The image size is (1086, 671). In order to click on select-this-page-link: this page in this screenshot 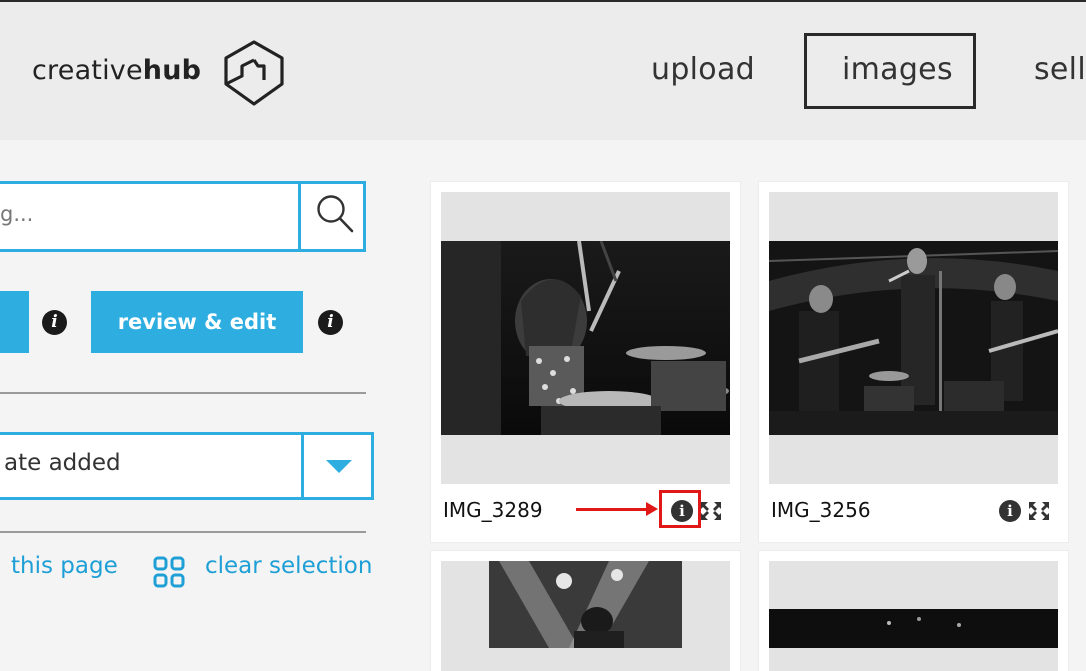, I will do `click(64, 566)`.